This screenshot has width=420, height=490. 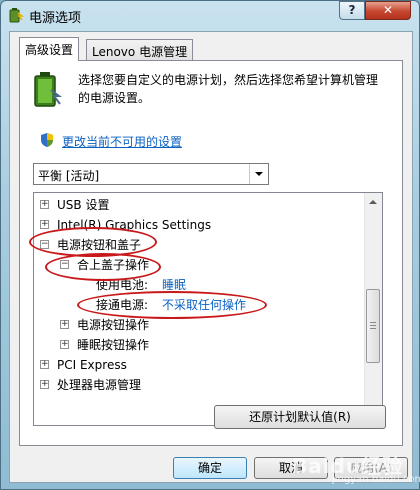 I want to click on change-unavailable-settings-link: 更改当前不可用的设置, so click(x=122, y=141).